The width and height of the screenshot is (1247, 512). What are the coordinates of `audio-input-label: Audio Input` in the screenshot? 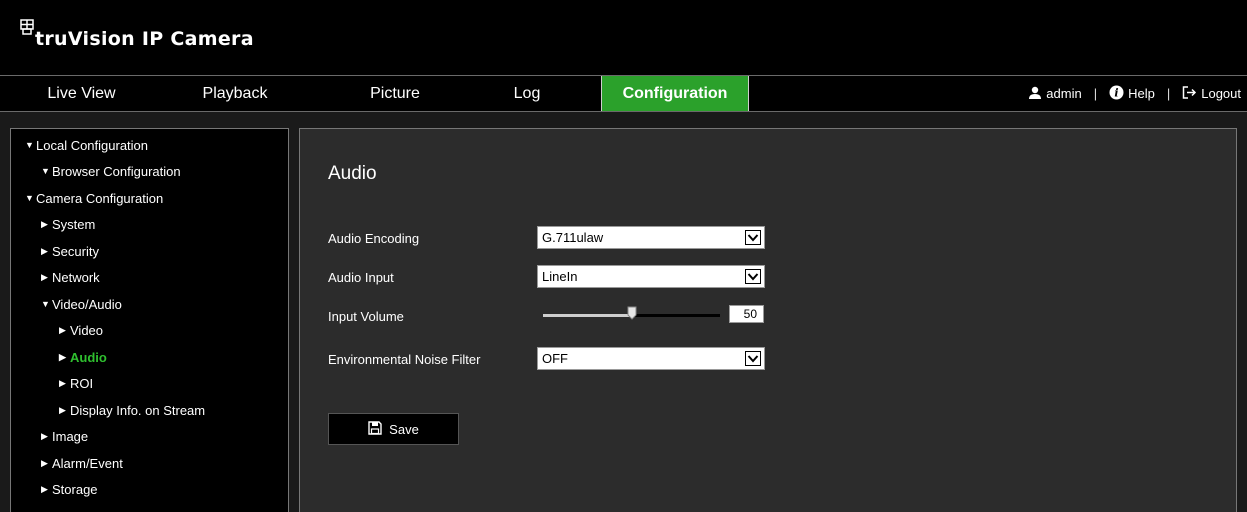 It's located at (361, 277).